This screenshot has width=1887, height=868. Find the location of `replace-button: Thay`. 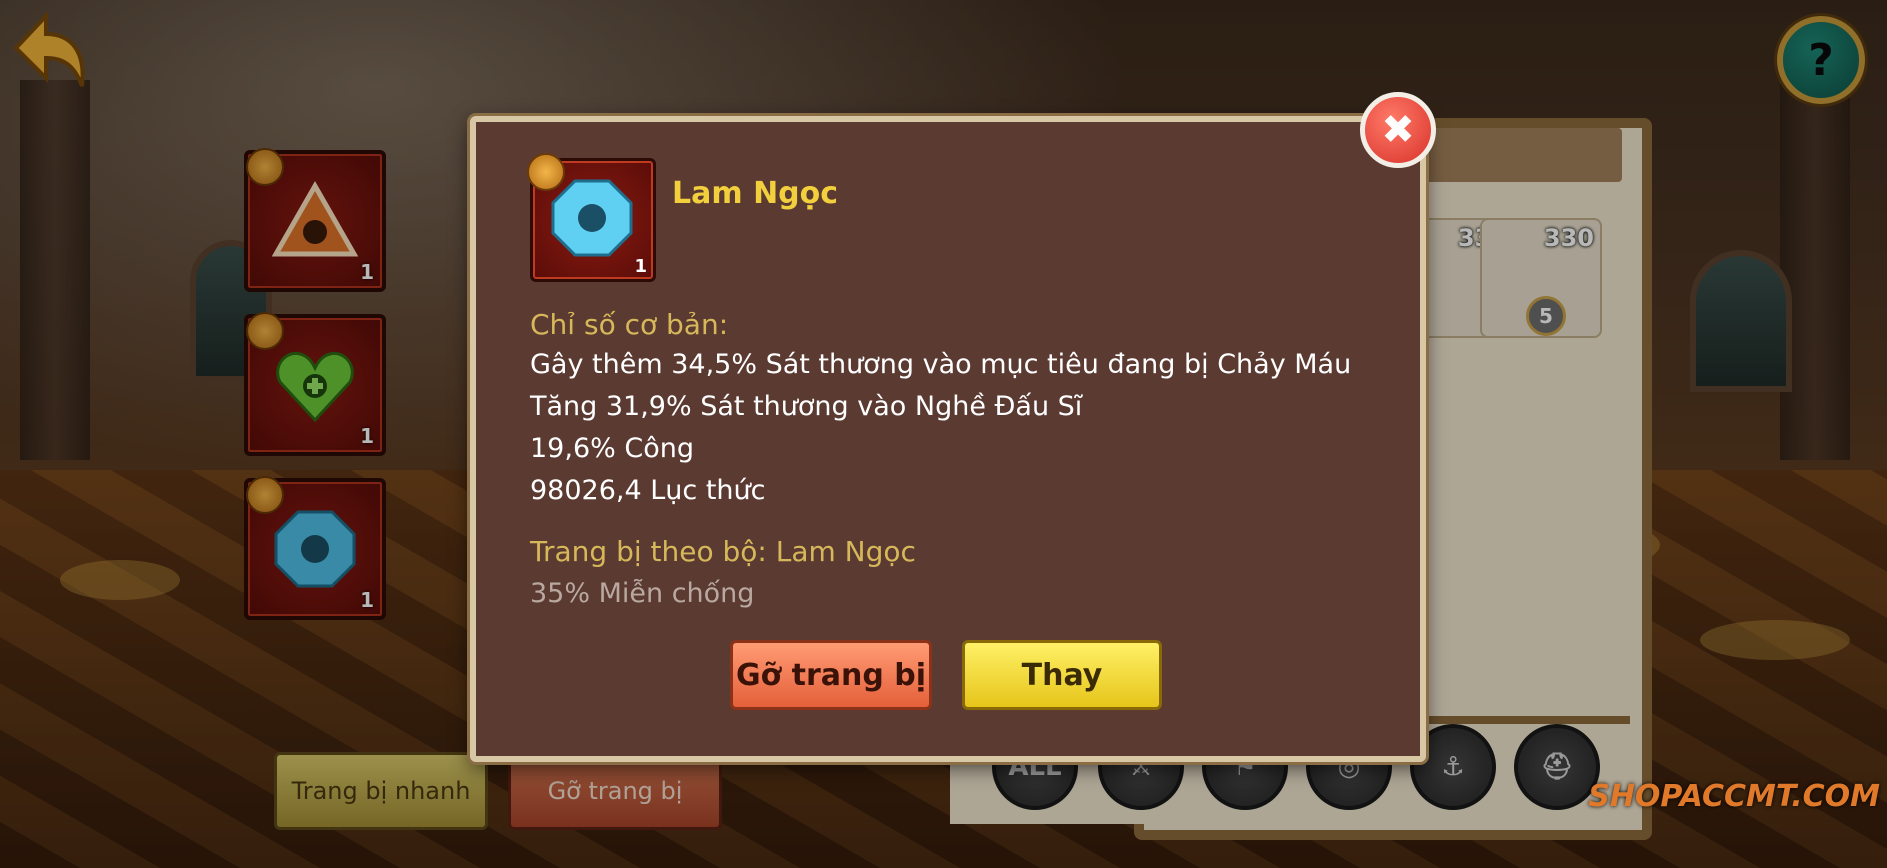

replace-button: Thay is located at coordinates (1062, 675).